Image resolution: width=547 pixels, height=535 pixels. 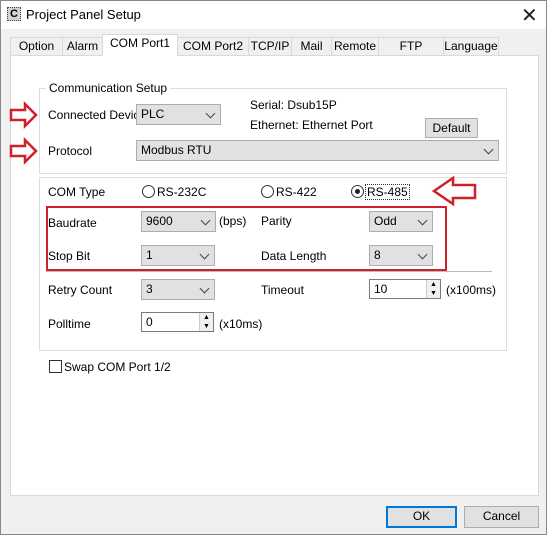 What do you see at coordinates (501, 517) in the screenshot?
I see `cancel-button: Cancel` at bounding box center [501, 517].